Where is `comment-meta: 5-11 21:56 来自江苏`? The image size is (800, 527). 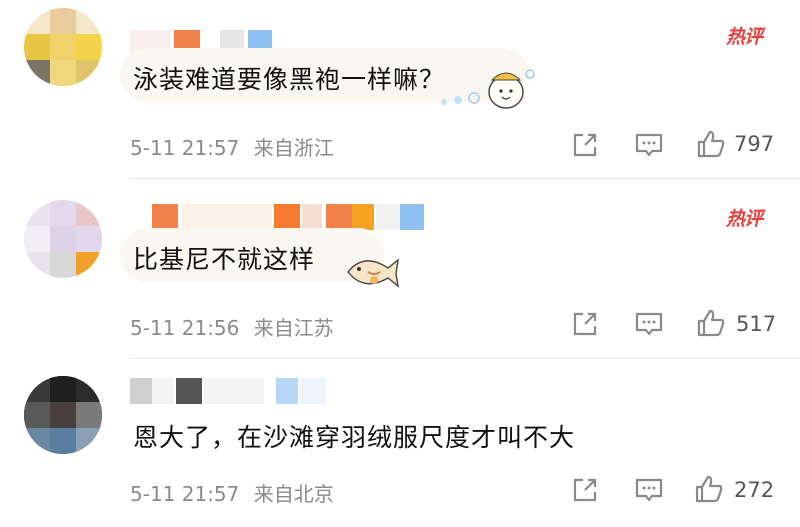
comment-meta: 5-11 21:56 来自江苏 is located at coordinates (232, 326).